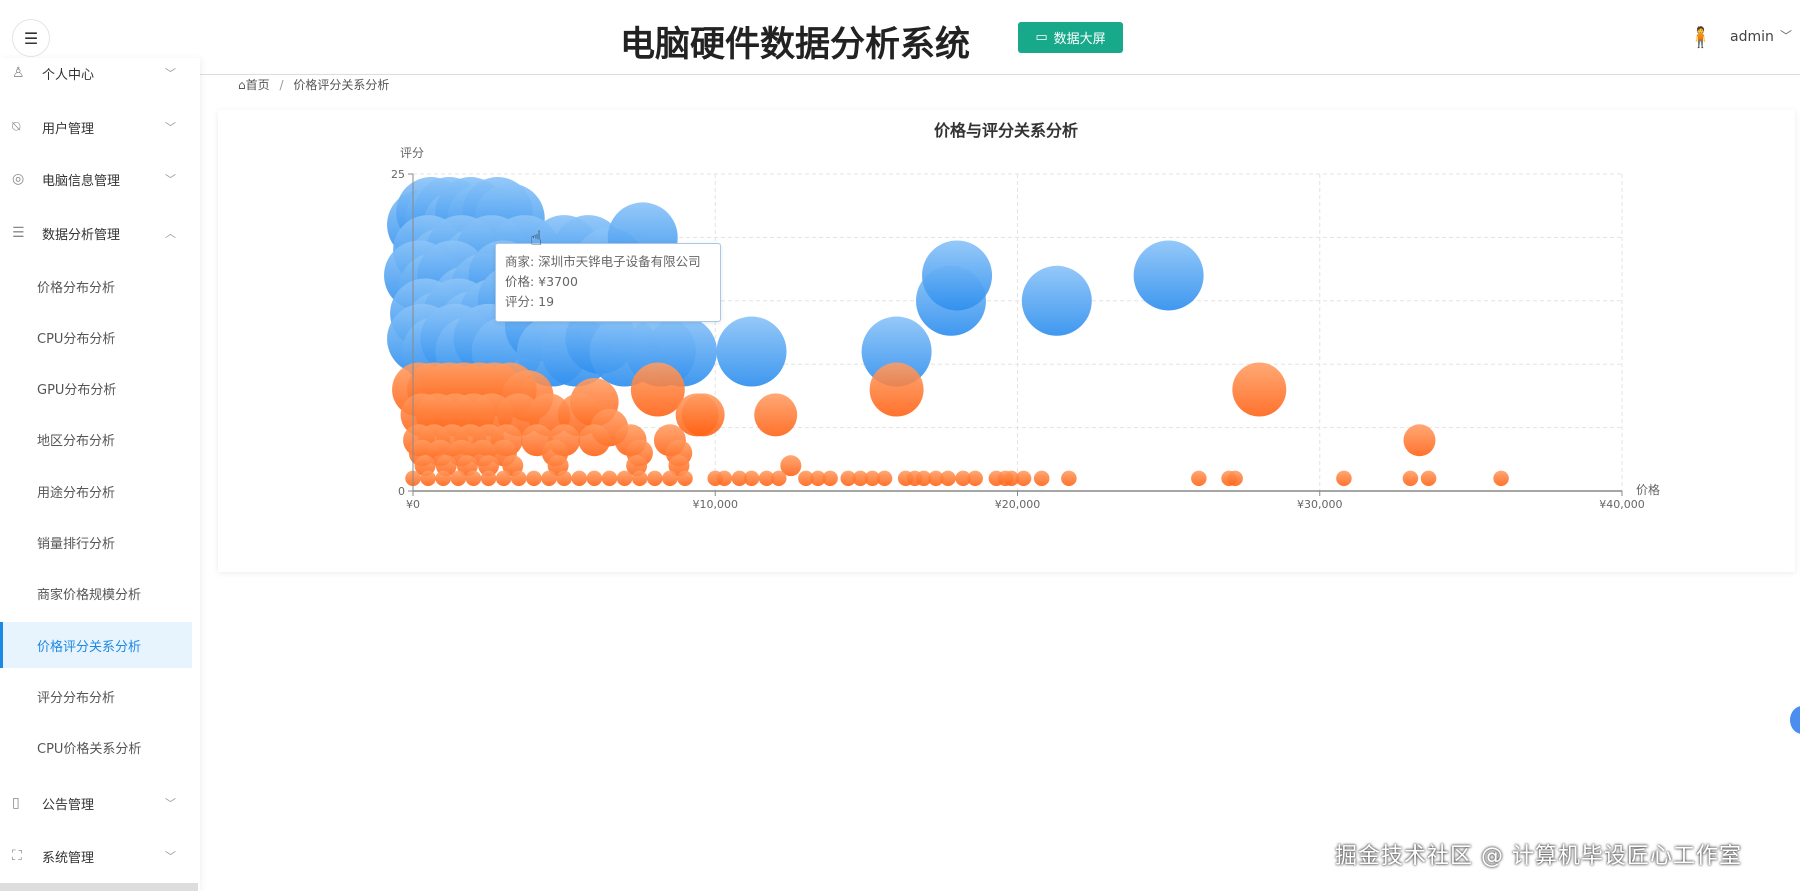 This screenshot has height=891, width=1800. Describe the element at coordinates (716, 504) in the screenshot. I see `x-tick-label: ¥10,000` at that location.